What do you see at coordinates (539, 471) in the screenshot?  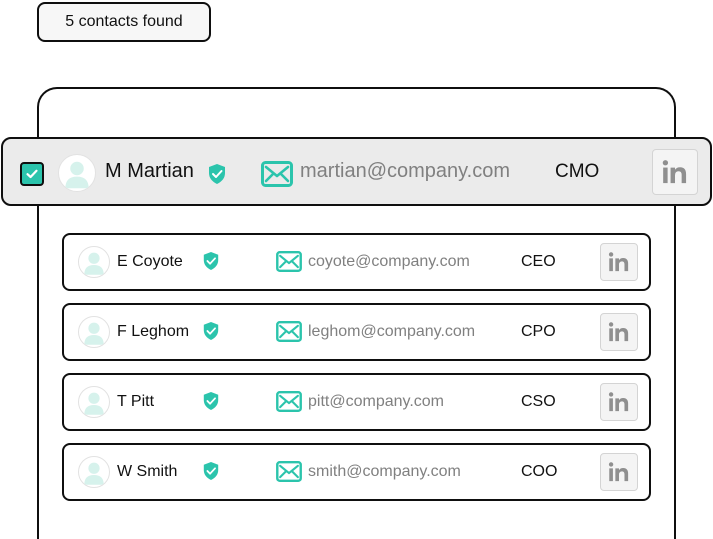 I see `contact-title: COO` at bounding box center [539, 471].